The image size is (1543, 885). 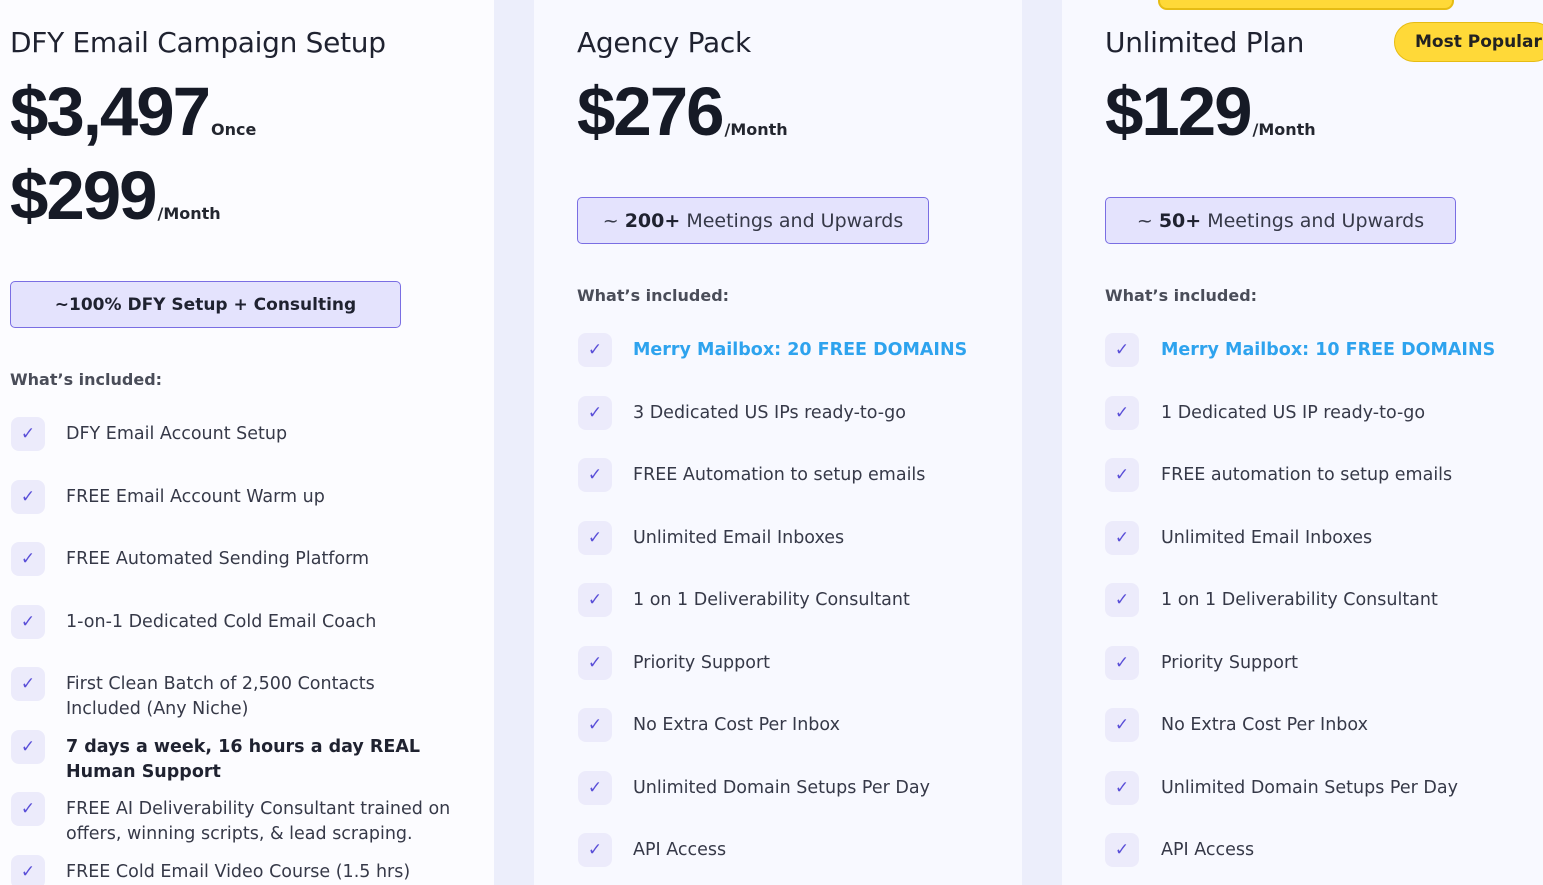 I want to click on popular-ribbon, so click(x=1306, y=5).